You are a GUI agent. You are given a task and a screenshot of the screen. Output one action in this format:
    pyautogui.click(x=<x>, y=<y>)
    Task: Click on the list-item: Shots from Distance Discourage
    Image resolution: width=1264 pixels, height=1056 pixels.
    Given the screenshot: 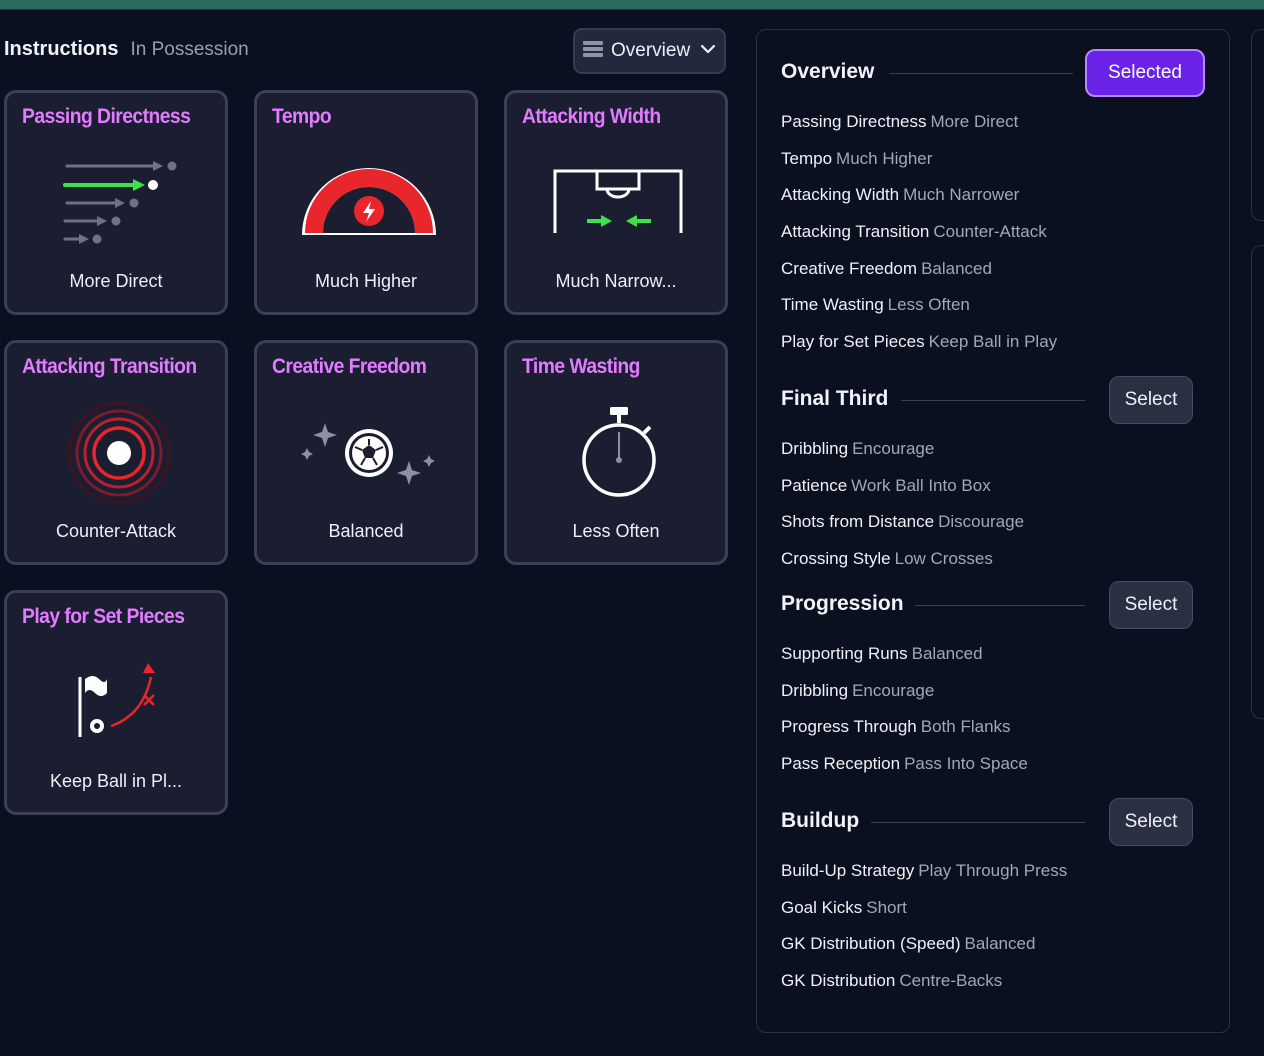 What is the action you would take?
    pyautogui.click(x=903, y=521)
    